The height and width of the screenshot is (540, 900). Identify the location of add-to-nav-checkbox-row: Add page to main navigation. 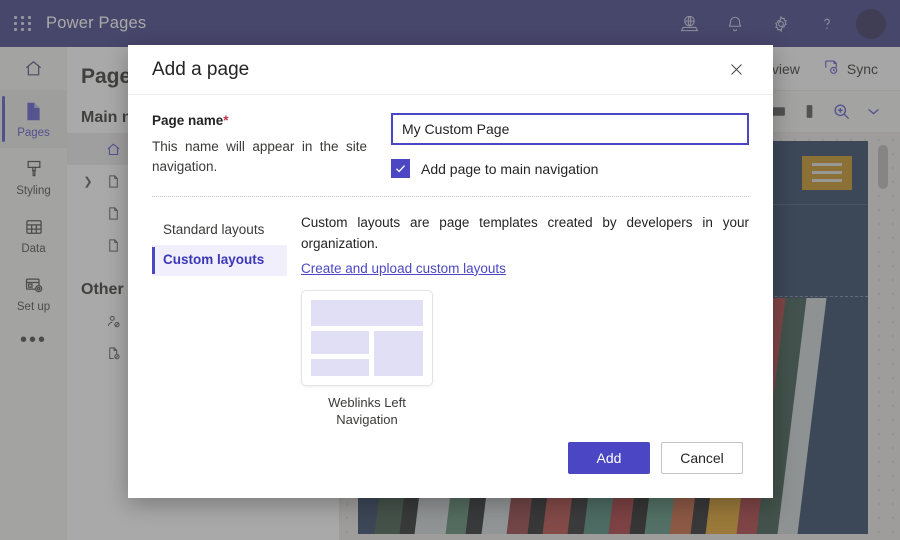
(570, 169).